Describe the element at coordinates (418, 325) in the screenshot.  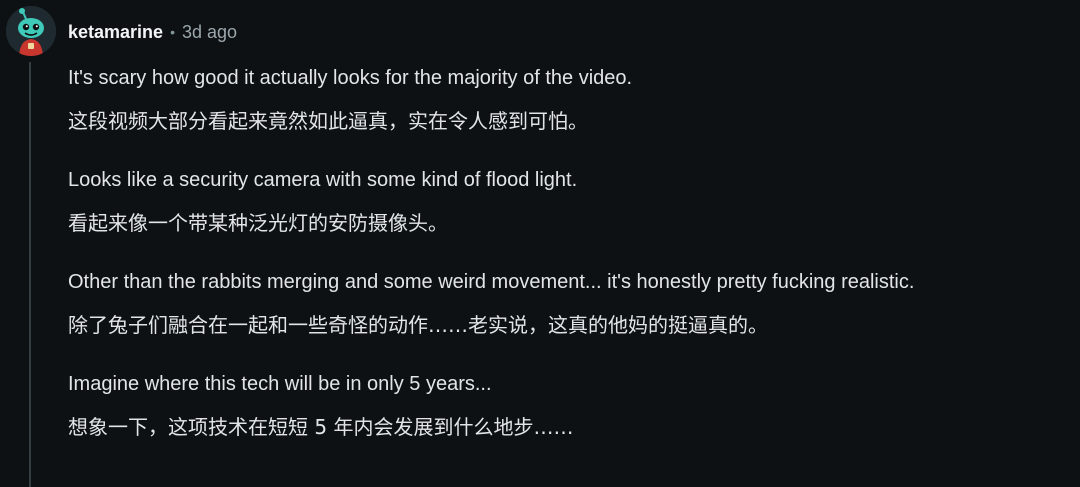
I see `paragraph-chinese: 除了兔子们融合在一起和一些奇怪的动作……老实说，这真的他妈的挺逼真的。` at that location.